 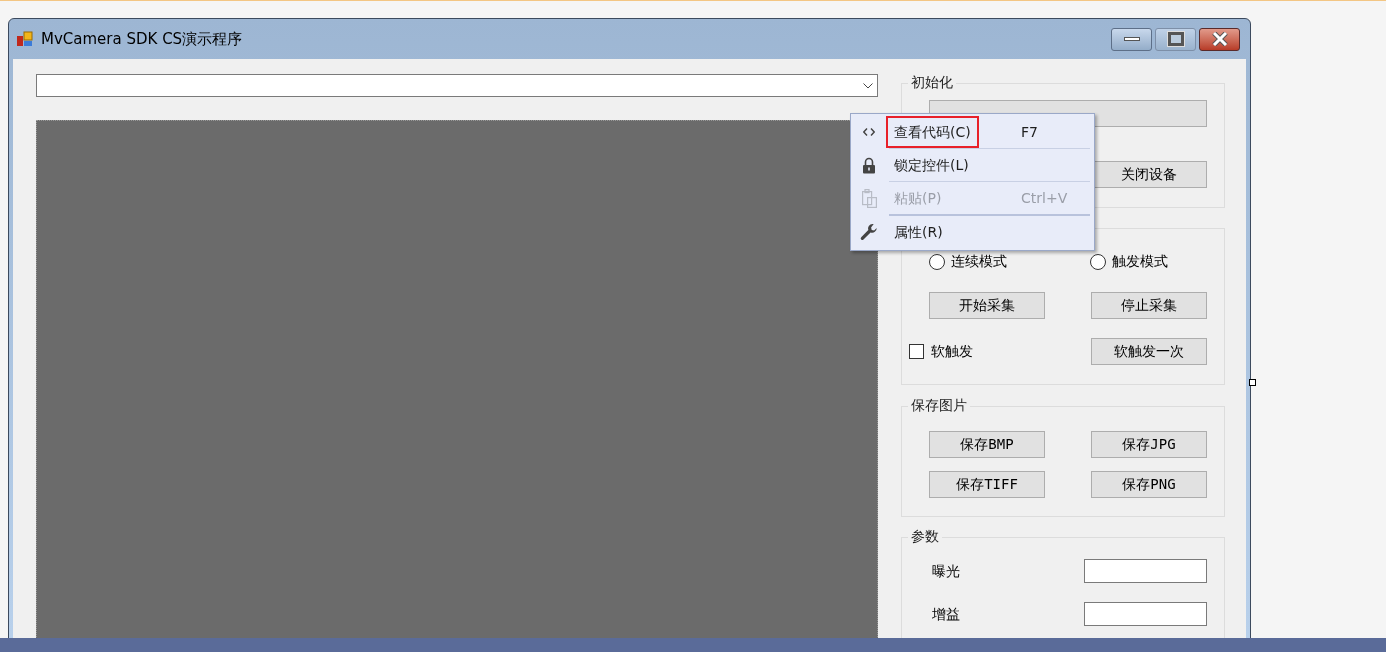 I want to click on group-title: 参数, so click(x=925, y=536).